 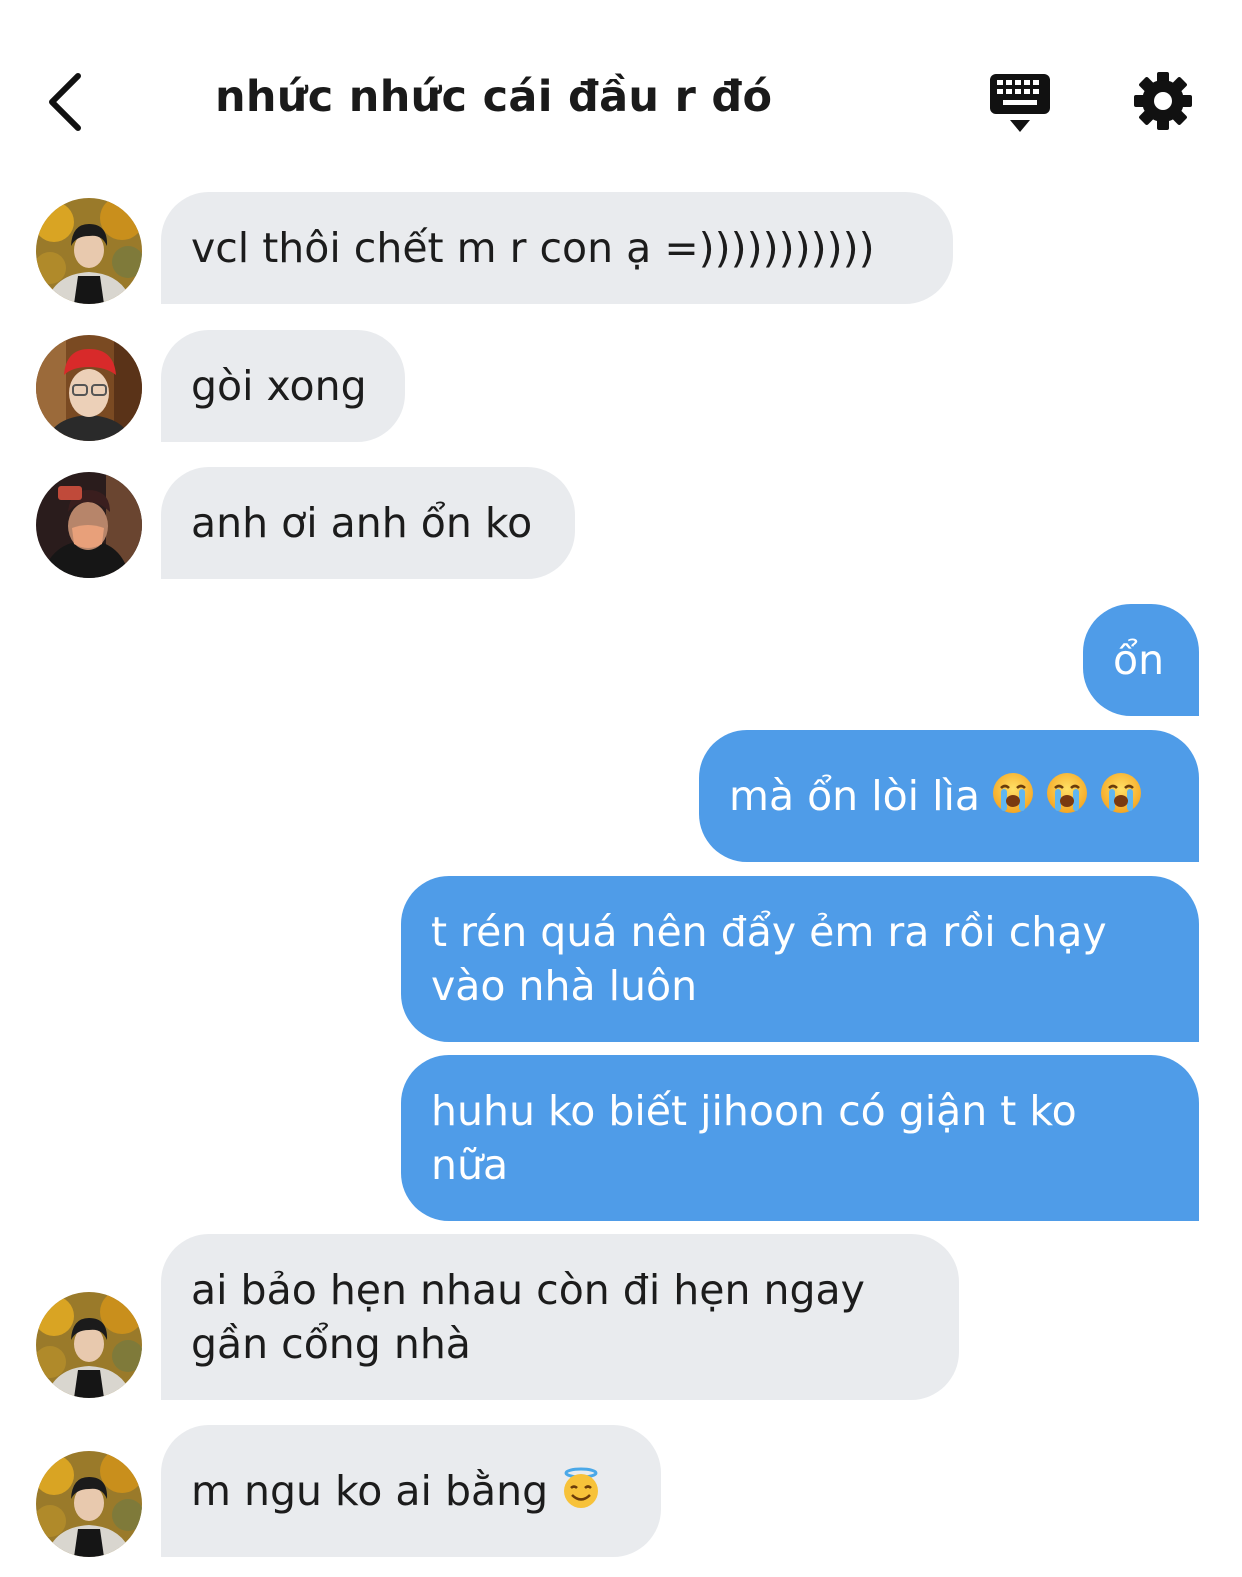 I want to click on avatar-b, so click(x=89, y=388).